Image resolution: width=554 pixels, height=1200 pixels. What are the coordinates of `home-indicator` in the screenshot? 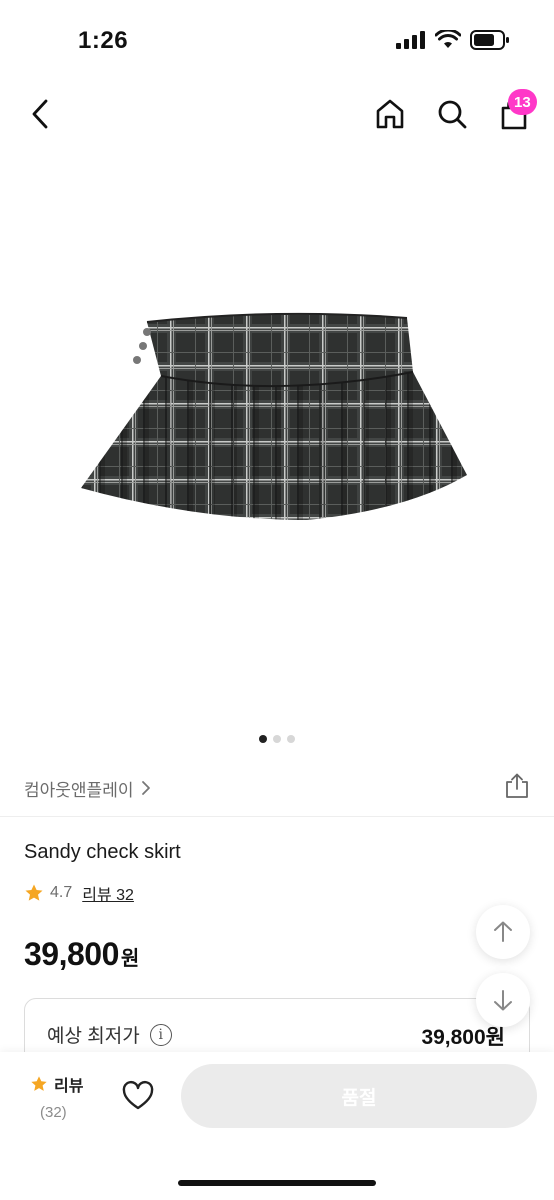 It's located at (277, 1183).